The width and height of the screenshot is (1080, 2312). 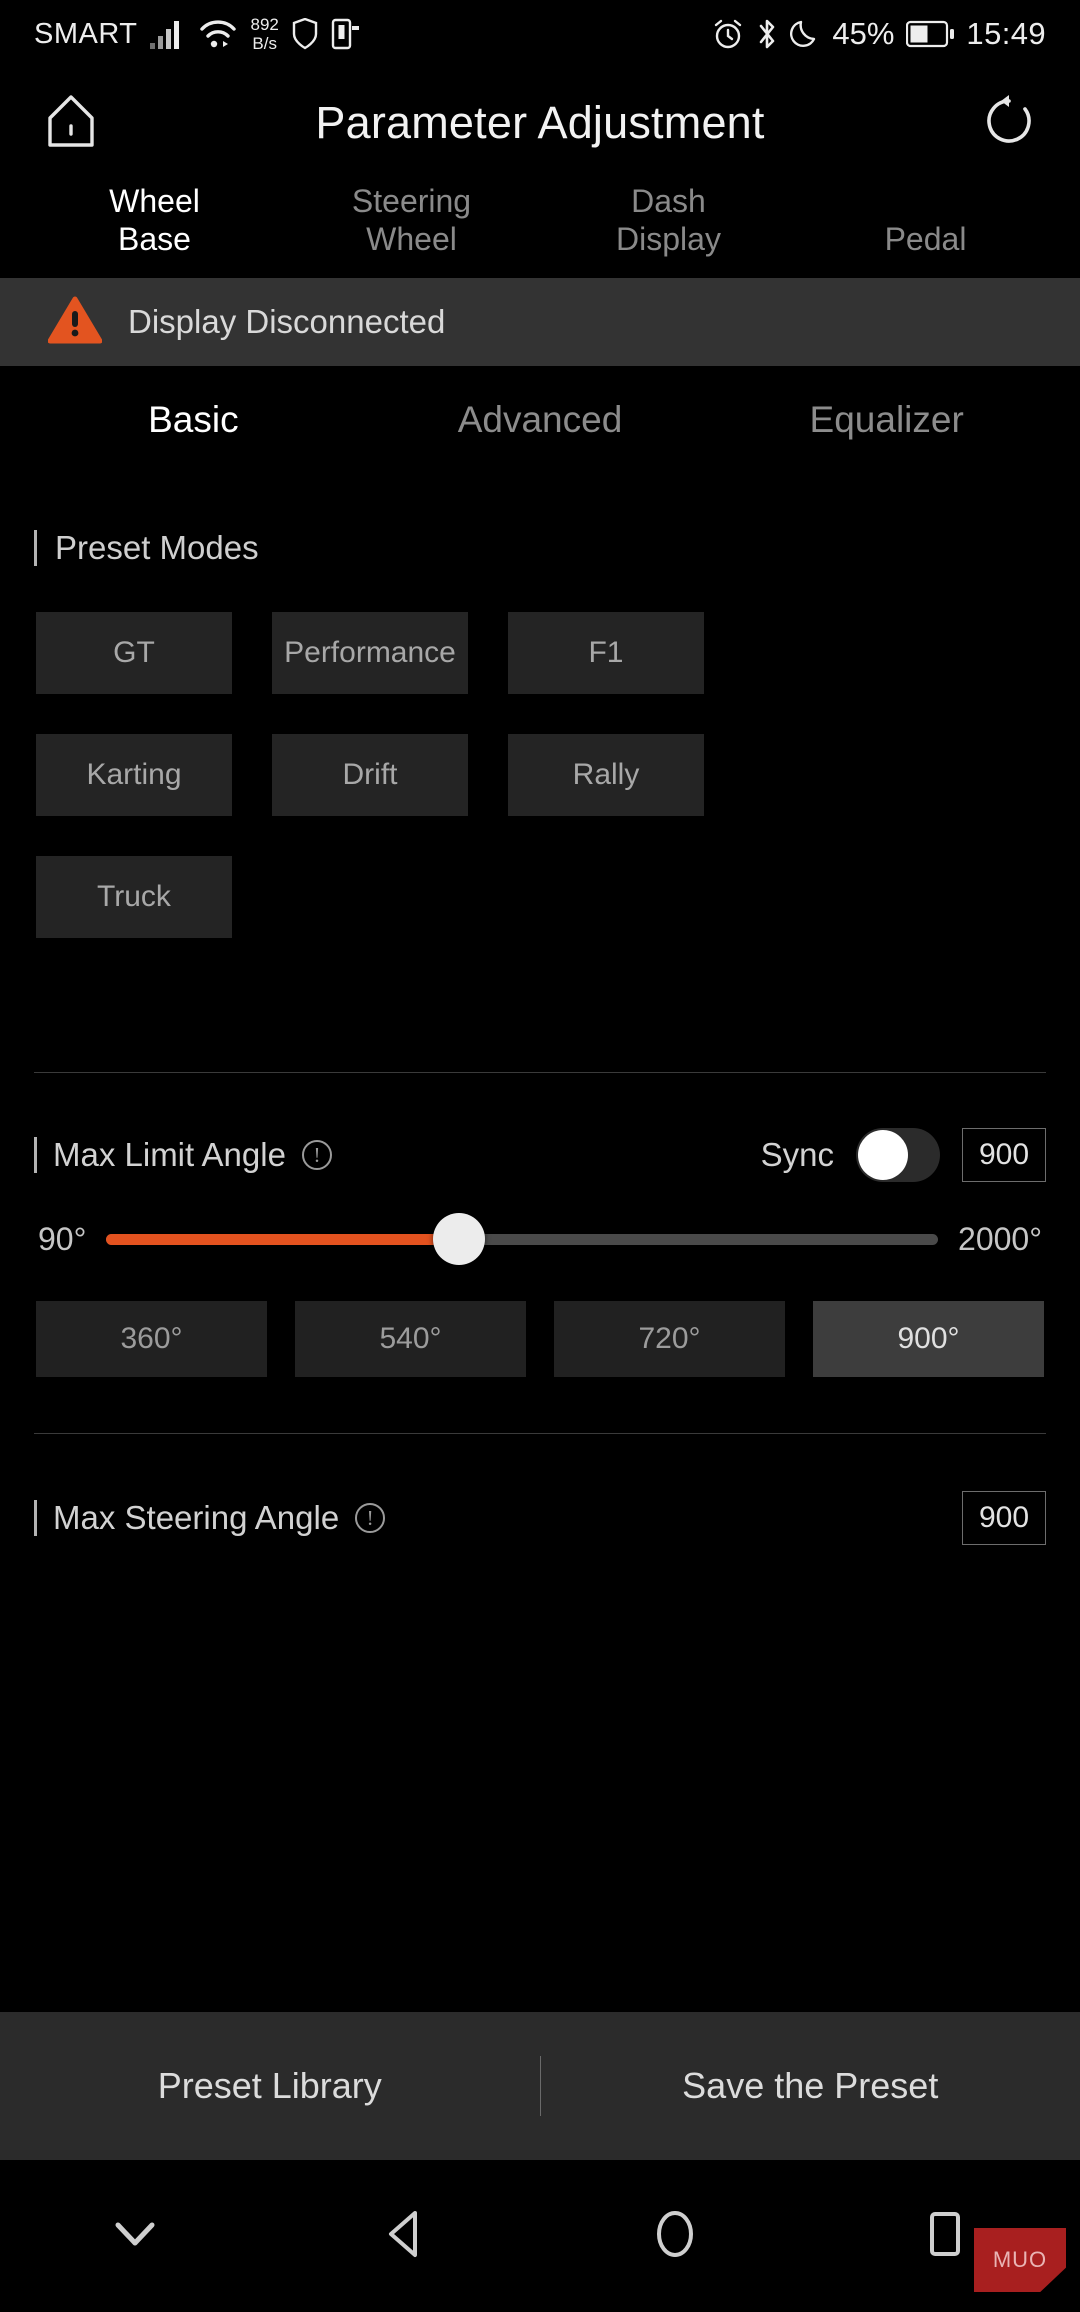 What do you see at coordinates (62, 1238) in the screenshot?
I see `slider-min-label: 90°` at bounding box center [62, 1238].